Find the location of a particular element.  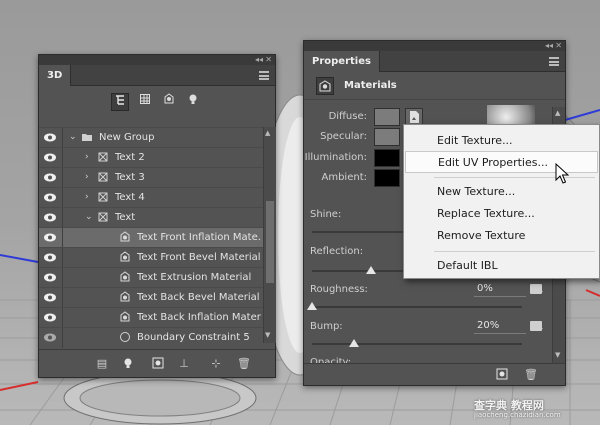

roughness-folder-icon is located at coordinates (536, 289).